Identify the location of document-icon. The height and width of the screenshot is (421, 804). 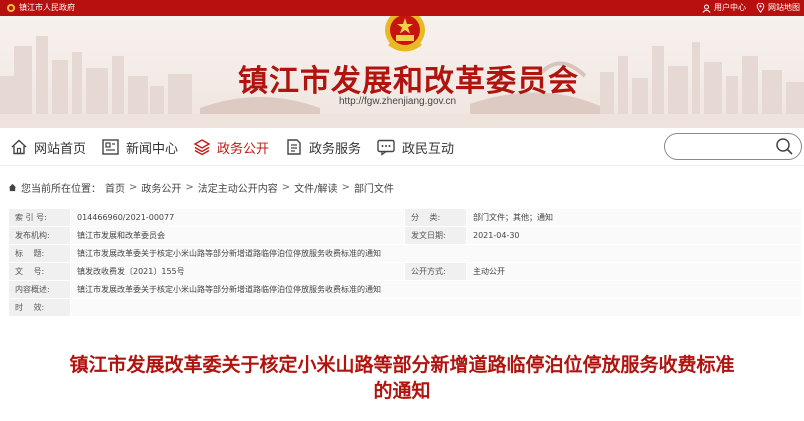
(294, 147).